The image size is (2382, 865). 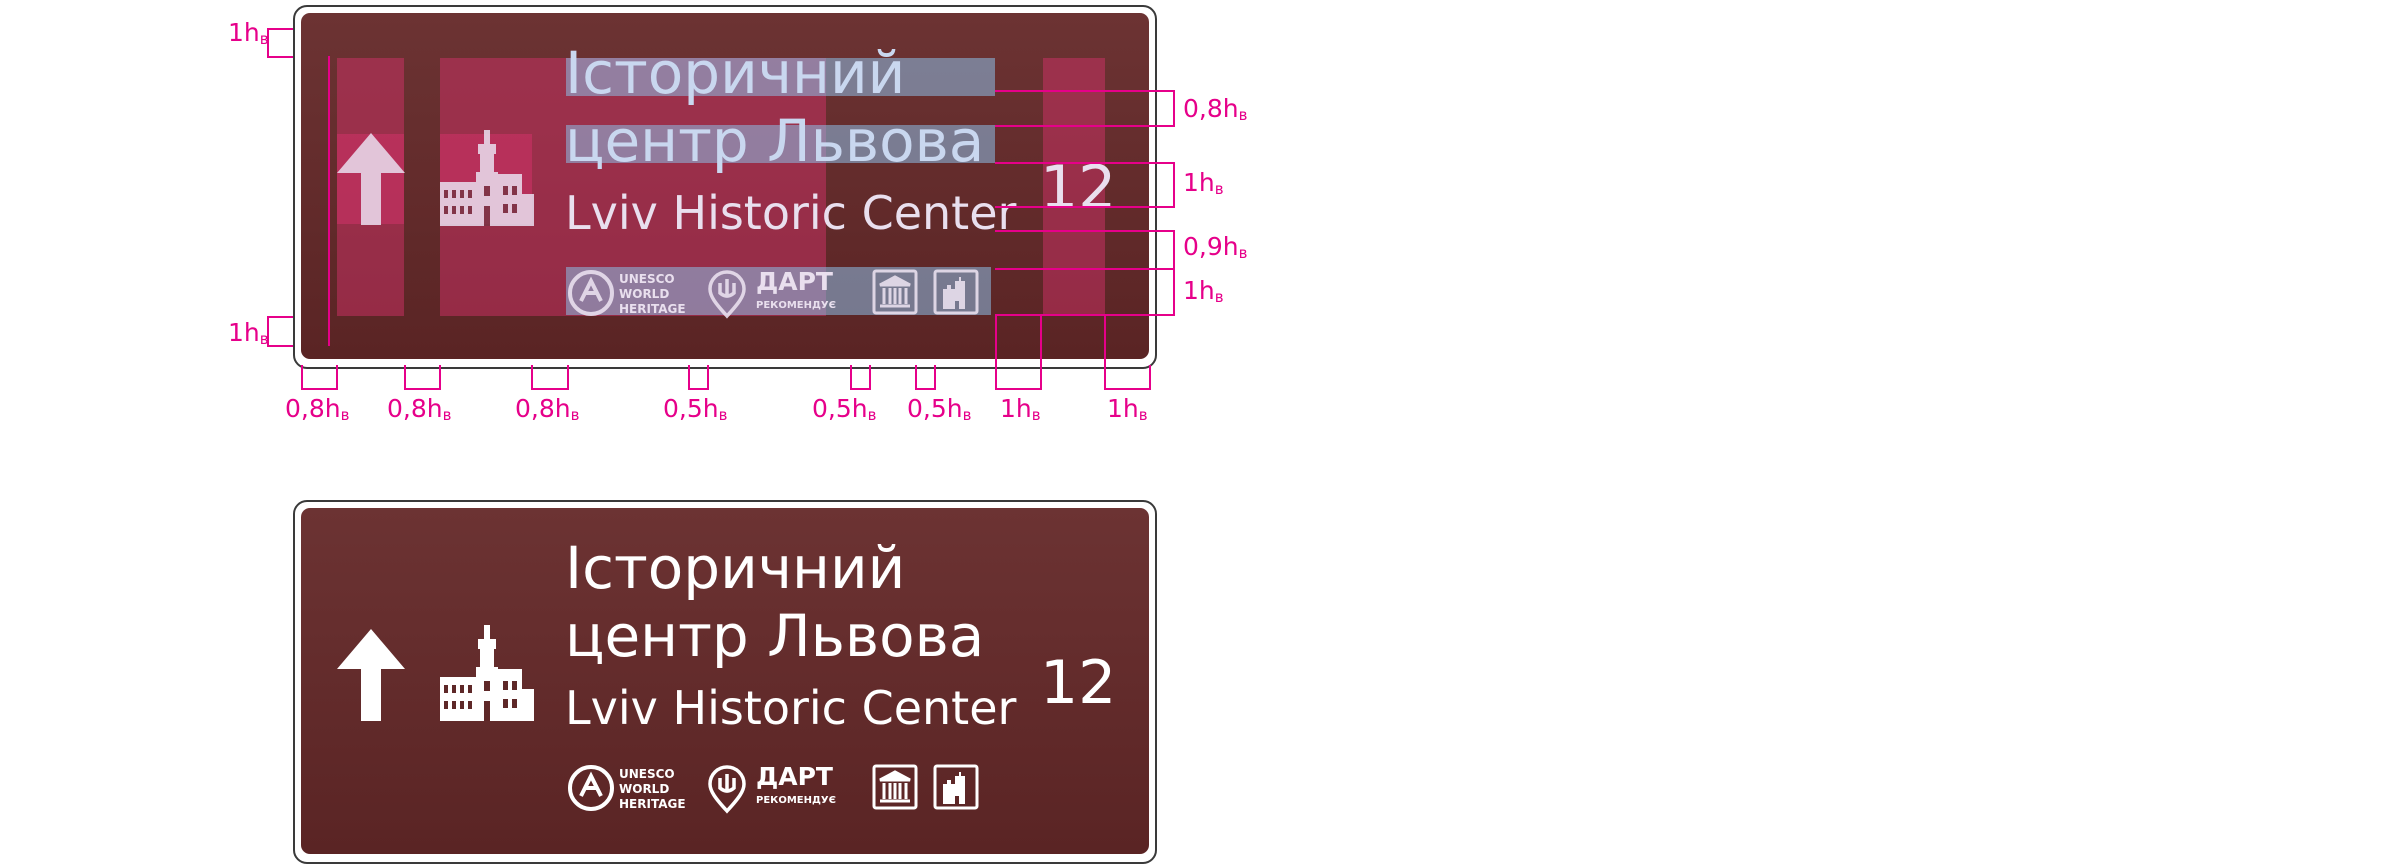 I want to click on badge-gap-2-label: 0,5hв, so click(x=844, y=409).